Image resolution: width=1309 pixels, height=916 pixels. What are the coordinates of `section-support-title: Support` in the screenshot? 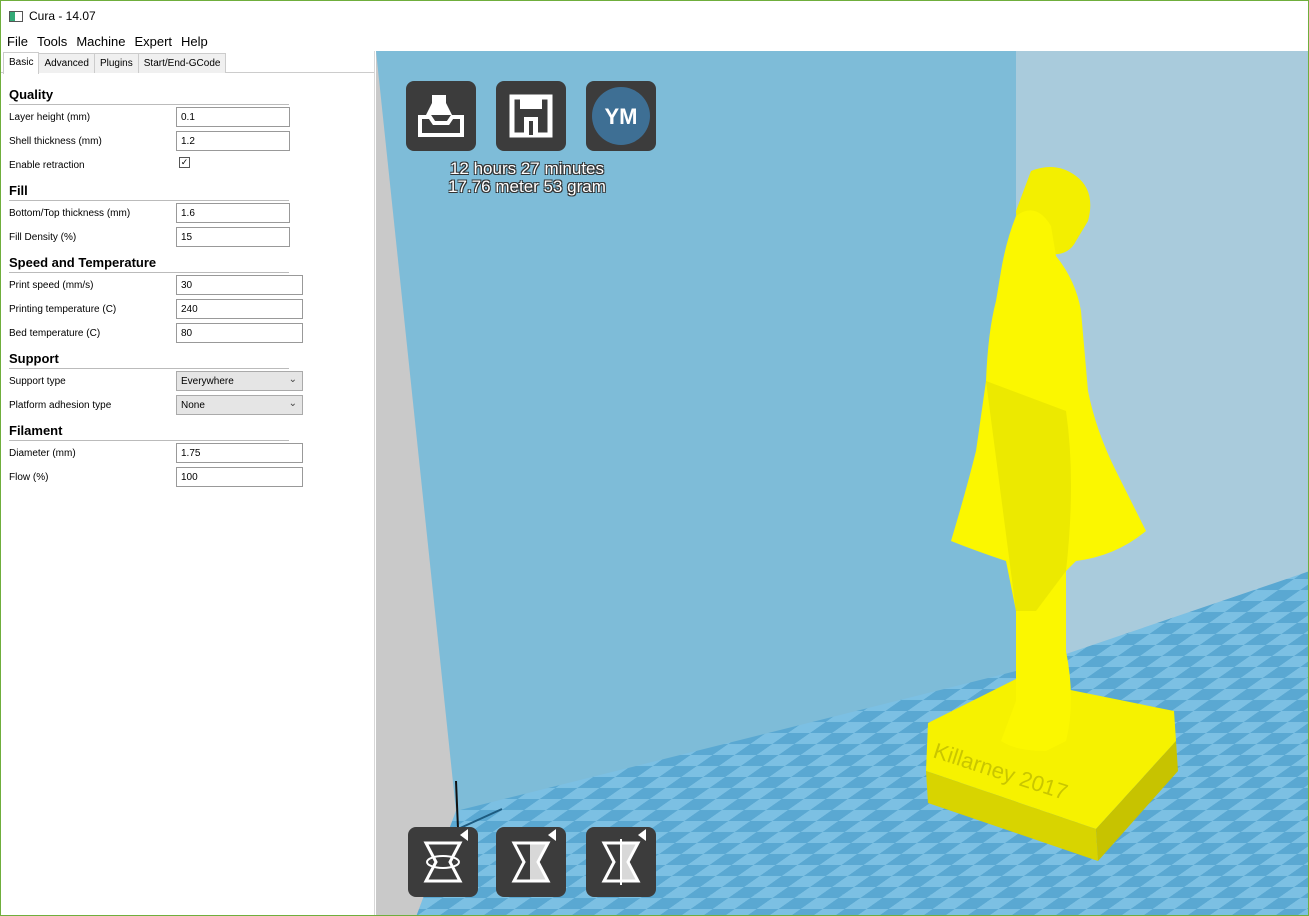 It's located at (149, 360).